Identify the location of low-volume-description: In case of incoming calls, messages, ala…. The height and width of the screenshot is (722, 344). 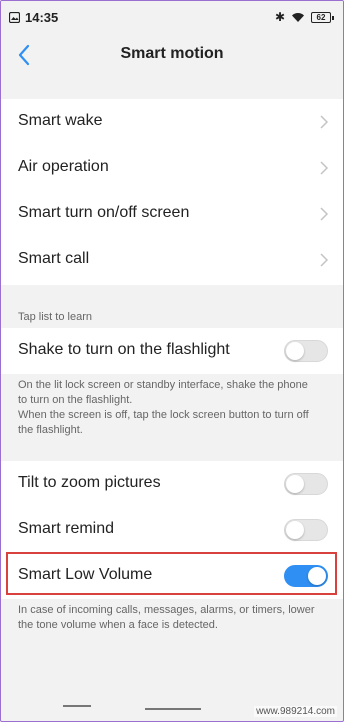
(166, 617).